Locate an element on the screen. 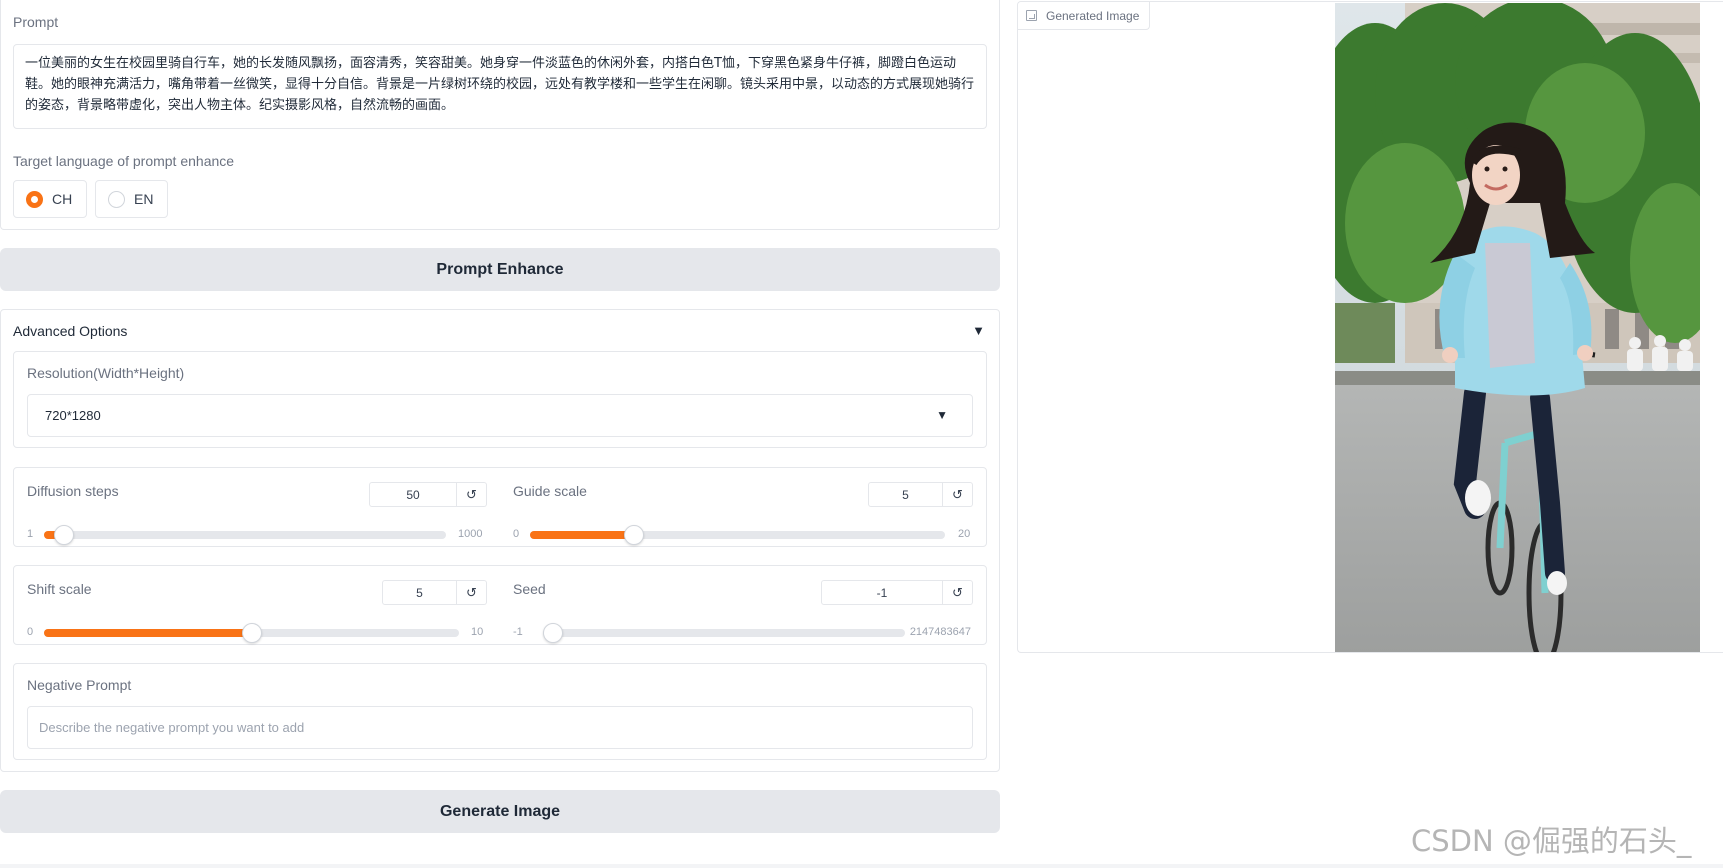 The width and height of the screenshot is (1723, 868). guide-scale-slider: Guide scale 5 ↺ 0 20 is located at coordinates (743, 513).